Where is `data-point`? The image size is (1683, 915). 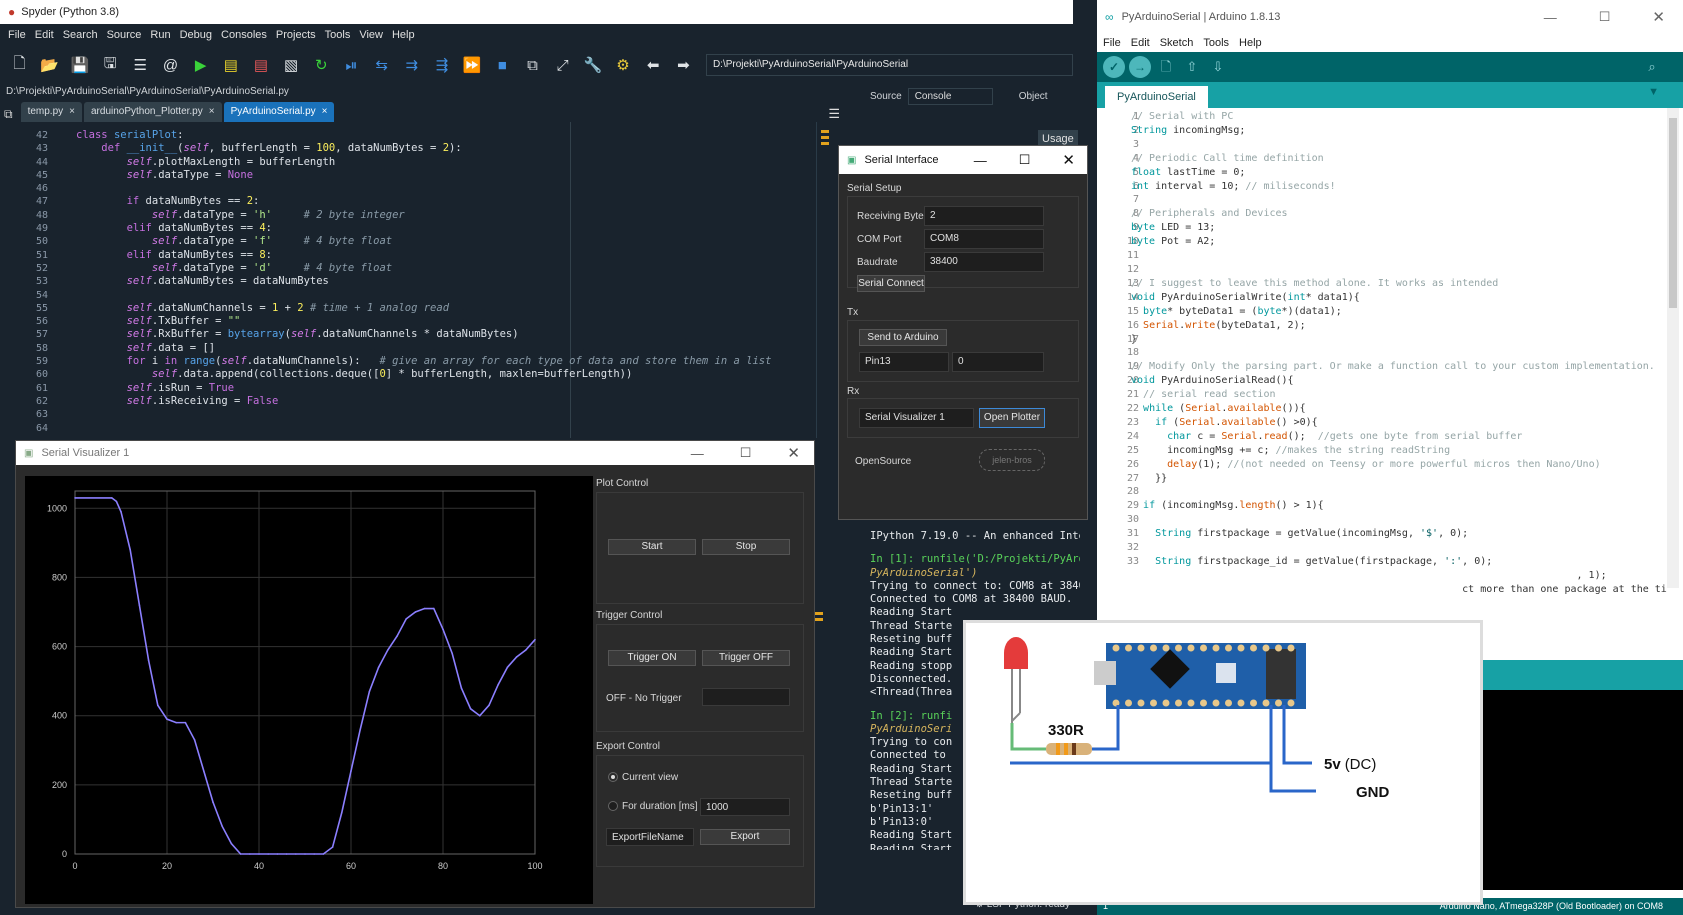
data-point is located at coordinates (130, 549).